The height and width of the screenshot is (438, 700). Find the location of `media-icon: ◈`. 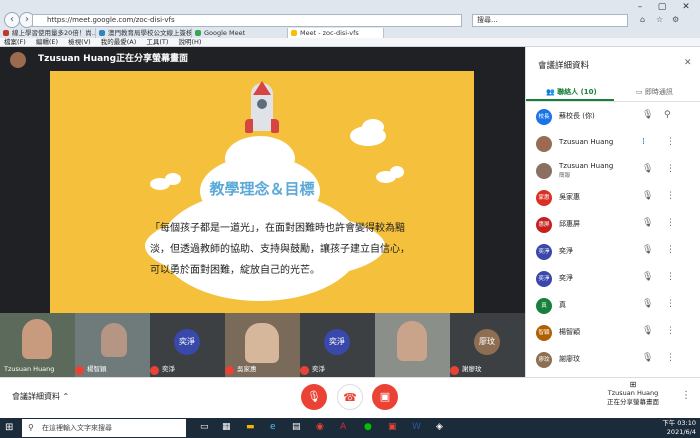

media-icon: ◈ is located at coordinates (439, 427).